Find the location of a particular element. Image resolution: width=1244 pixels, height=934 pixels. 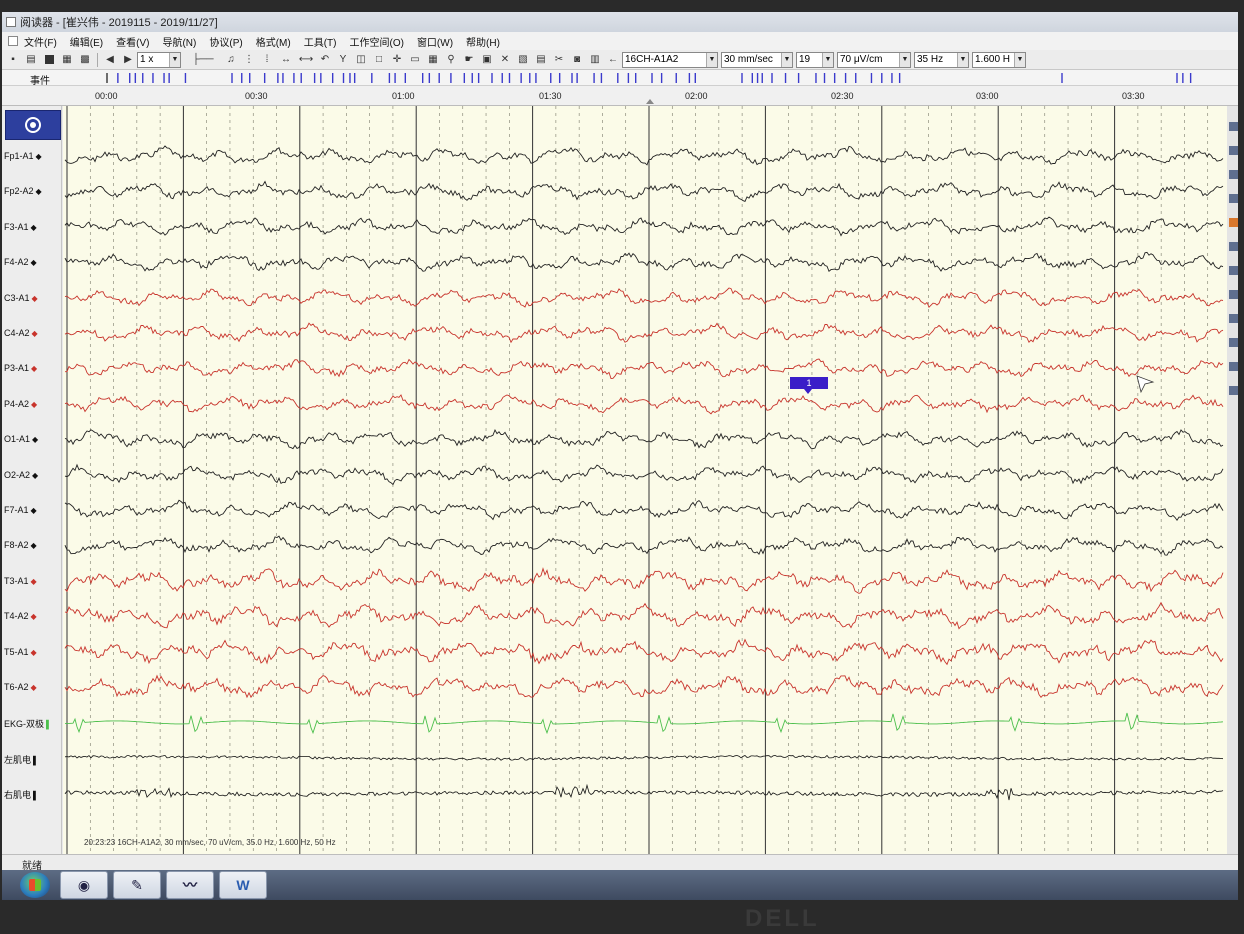

music-note-icon: ♫ is located at coordinates (231, 60).